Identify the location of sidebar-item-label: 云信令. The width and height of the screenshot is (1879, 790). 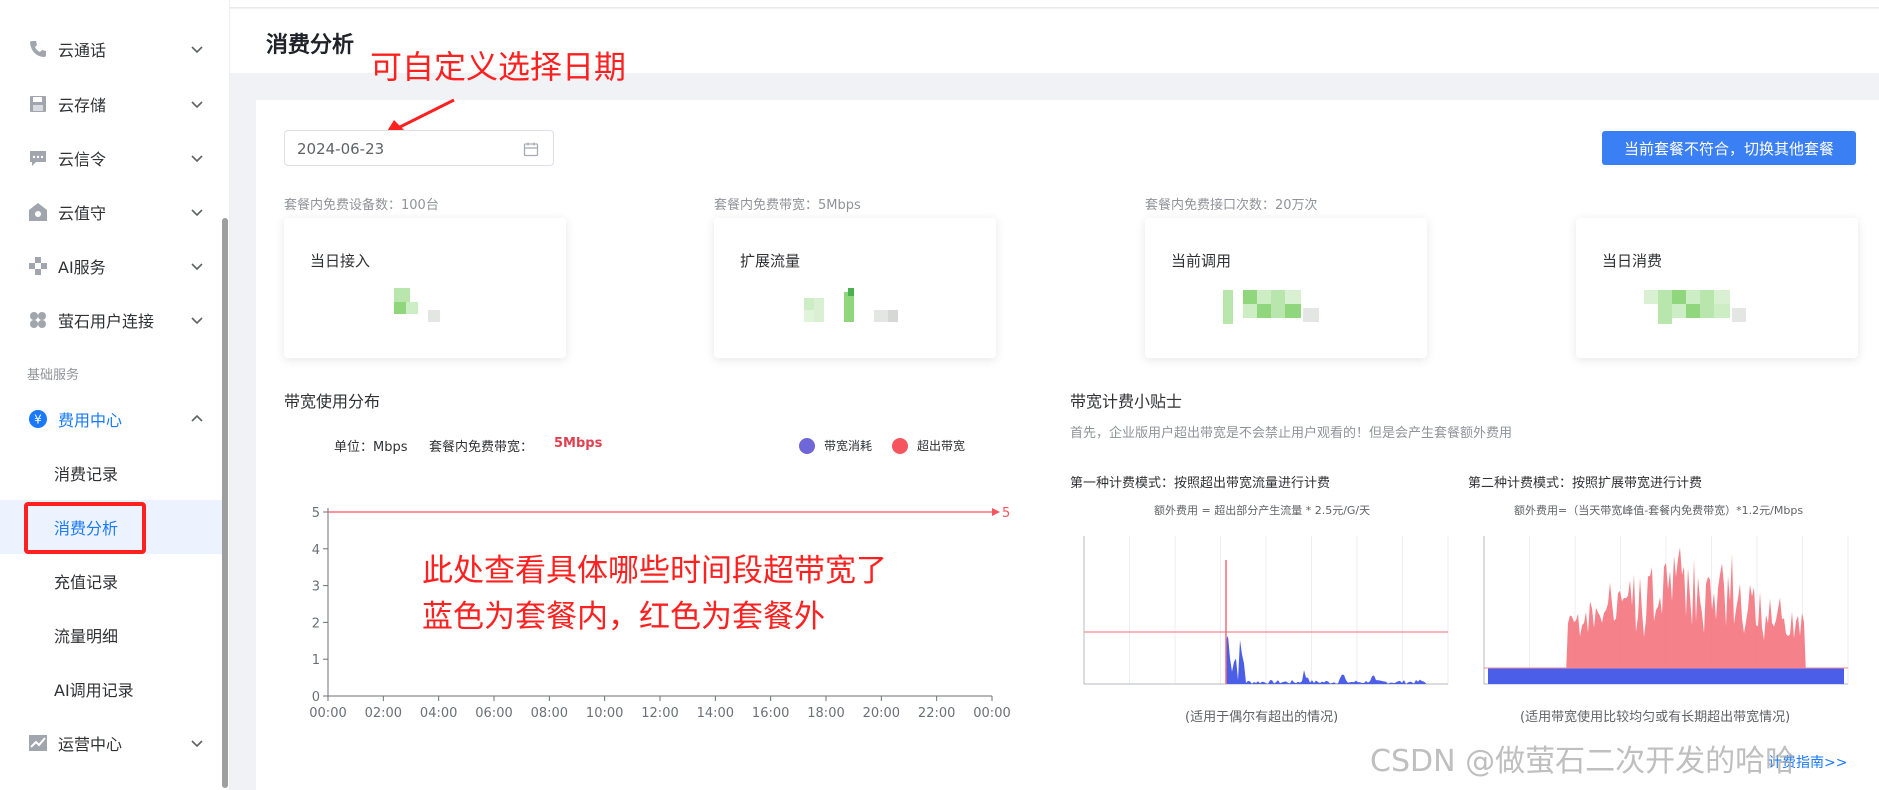
(82, 159).